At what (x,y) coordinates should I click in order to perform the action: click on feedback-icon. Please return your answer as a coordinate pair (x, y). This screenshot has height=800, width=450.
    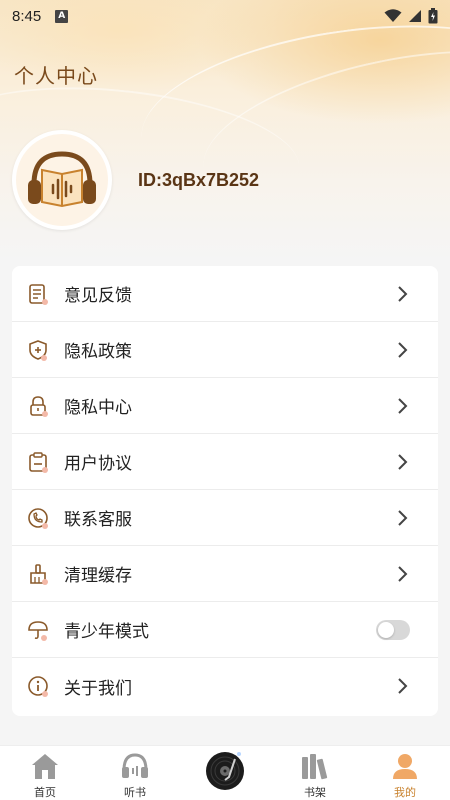
    Looking at the image, I should click on (38, 294).